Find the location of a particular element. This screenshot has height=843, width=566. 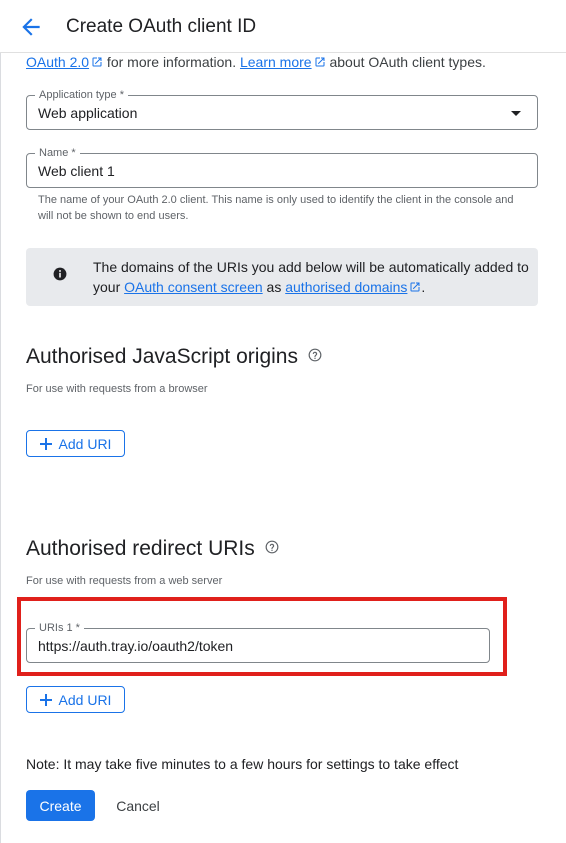

info-icon is located at coordinates (60, 274).